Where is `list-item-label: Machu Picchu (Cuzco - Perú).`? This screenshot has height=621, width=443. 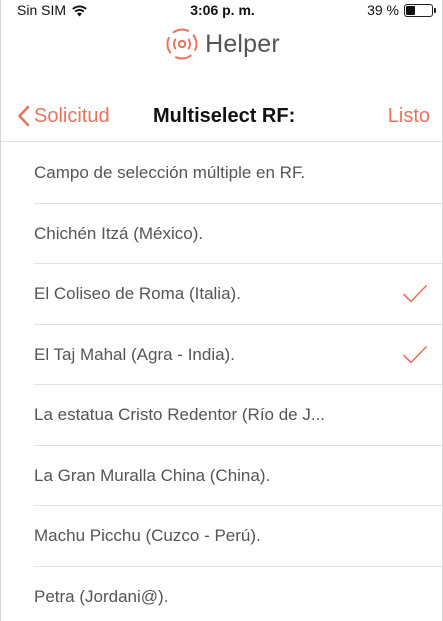 list-item-label: Machu Picchu (Cuzco - Perú). is located at coordinates (147, 536).